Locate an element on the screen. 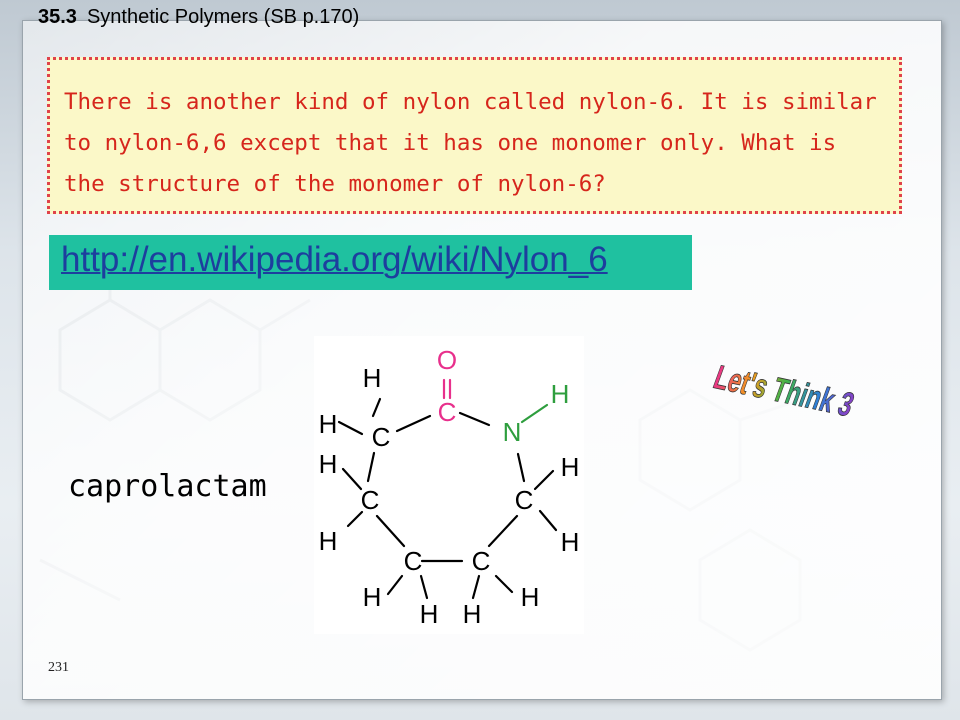 Image resolution: width=960 pixels, height=720 pixels. slide-header: 35.3 Synthetic Polymers (SB p.170) is located at coordinates (198, 17).